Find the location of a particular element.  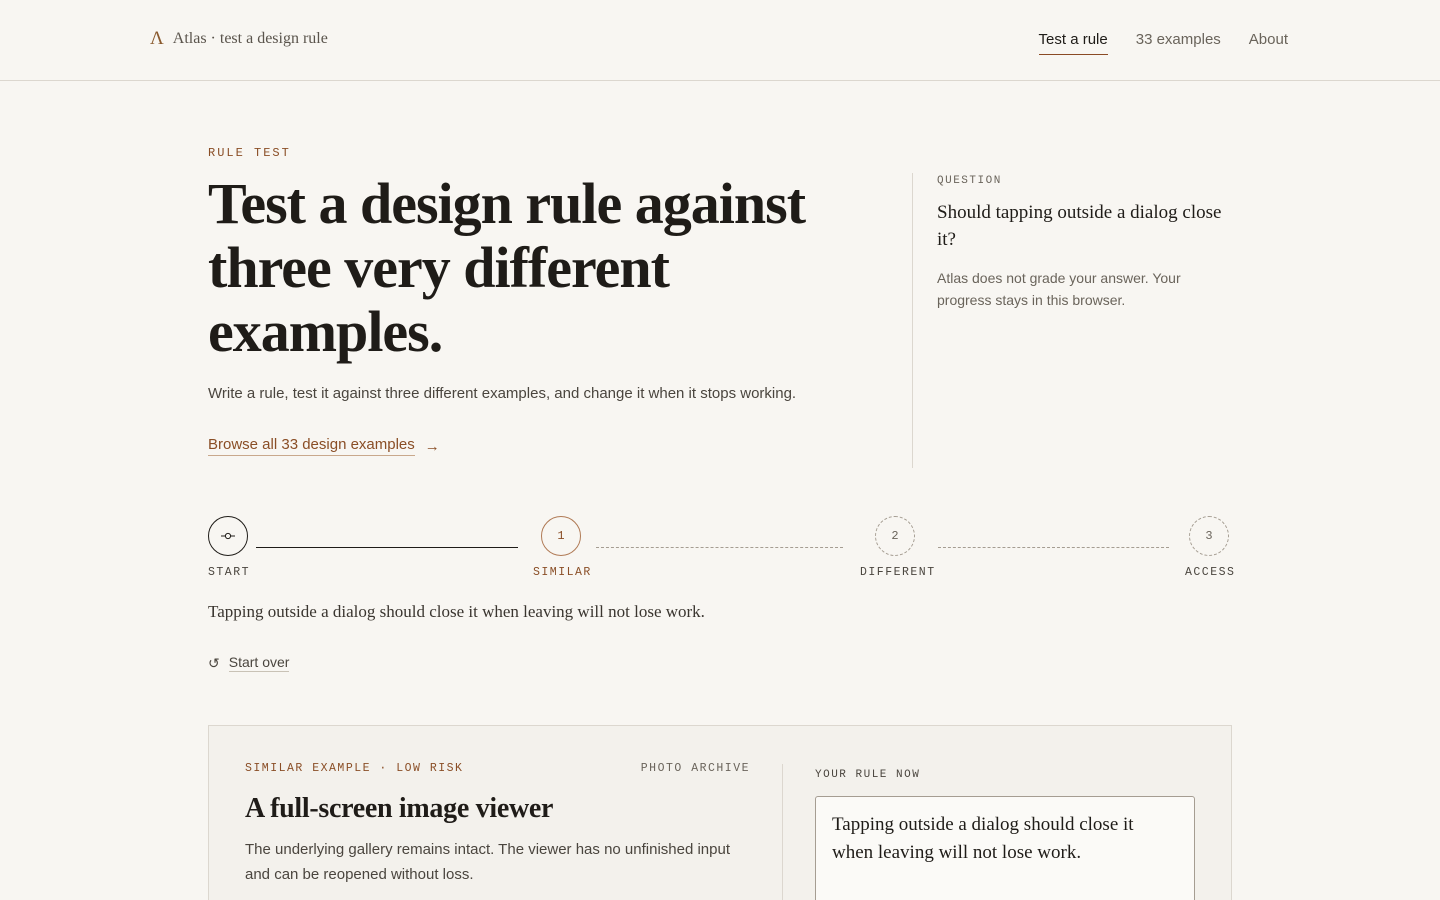

step-access-marker: 3 is located at coordinates (1209, 536).